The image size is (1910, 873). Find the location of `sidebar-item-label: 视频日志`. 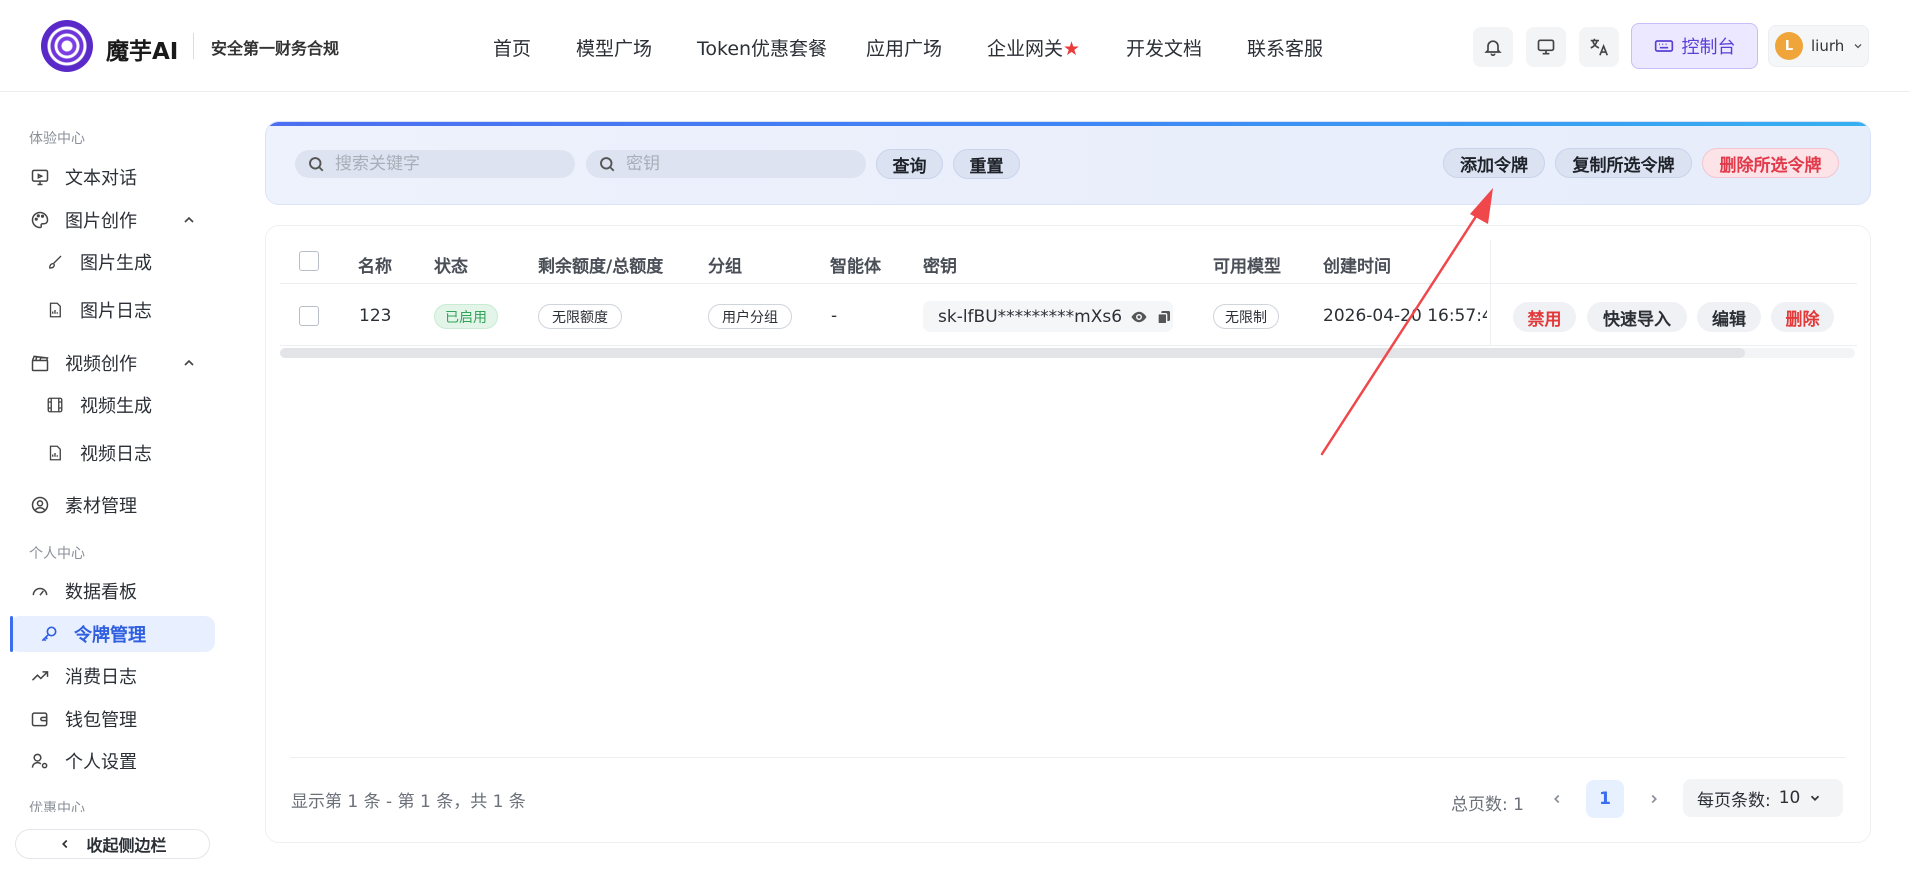

sidebar-item-label: 视频日志 is located at coordinates (116, 454).